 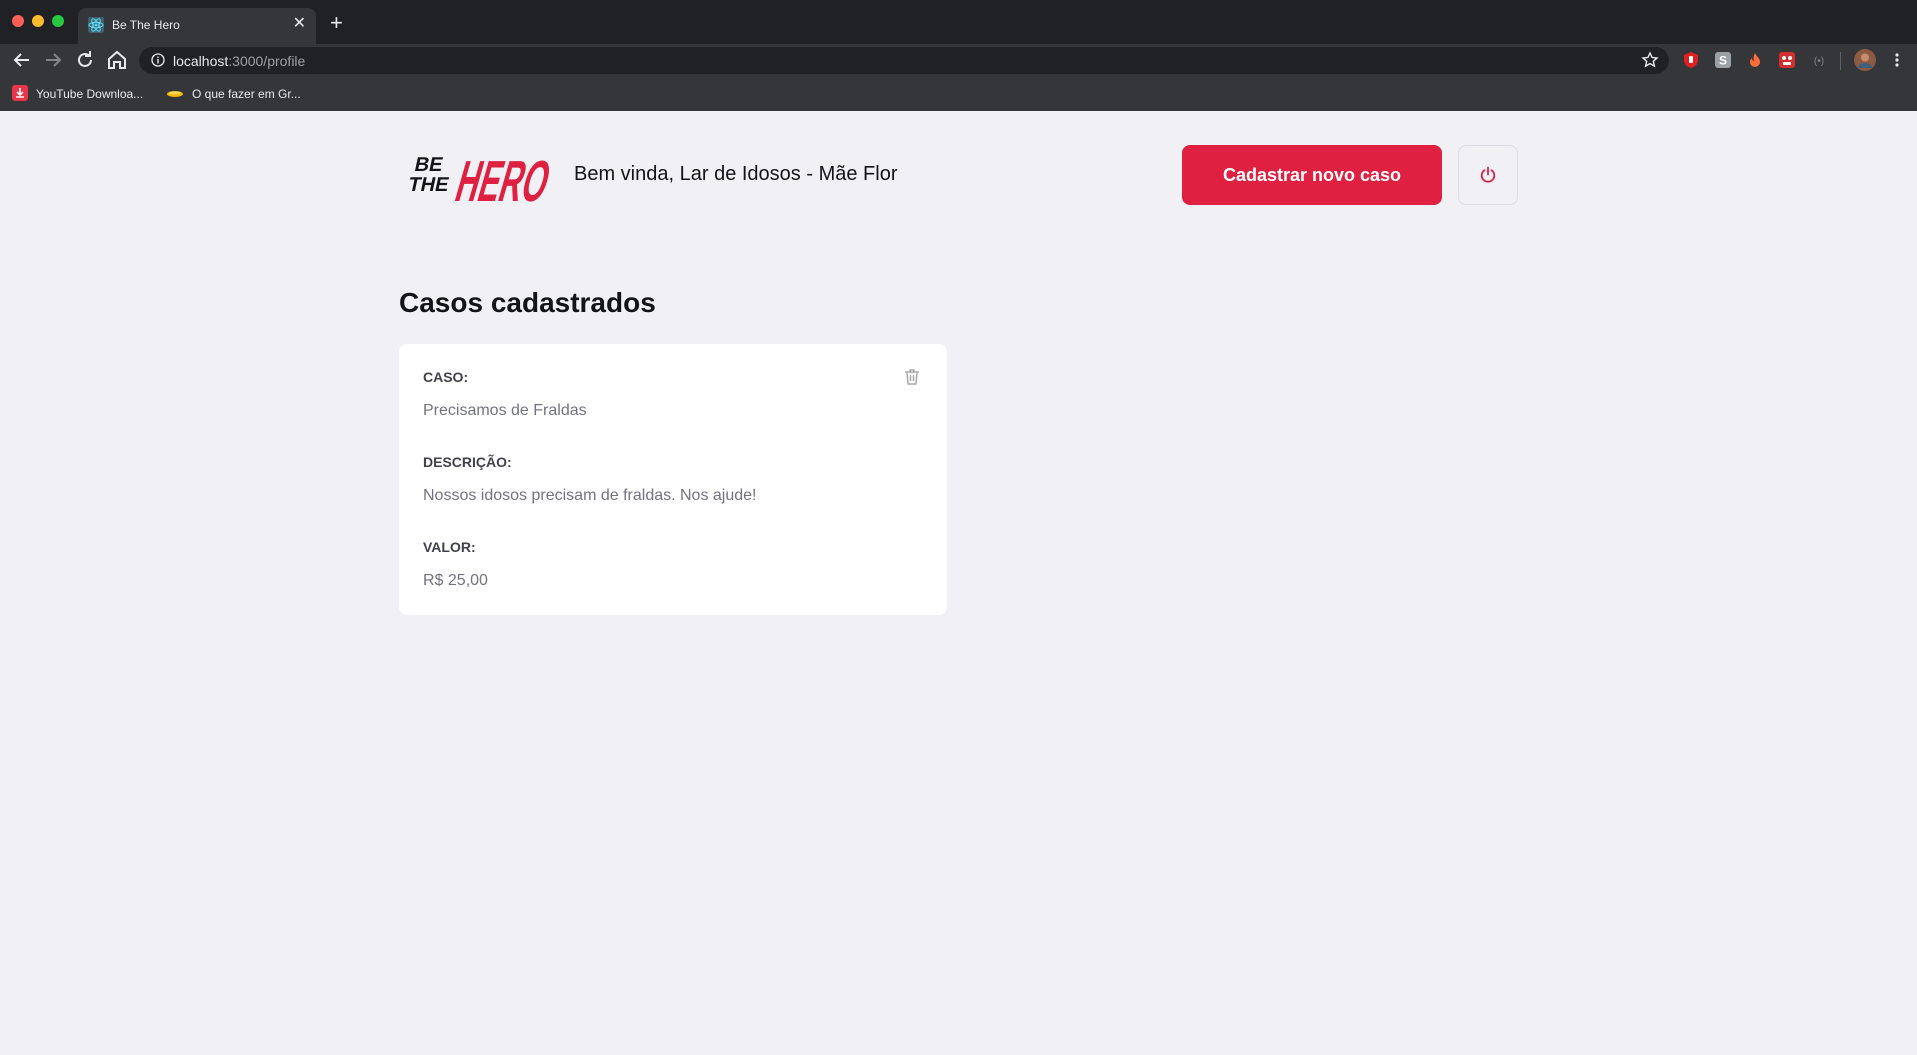 I want to click on url-host: localhost, so click(x=201, y=61).